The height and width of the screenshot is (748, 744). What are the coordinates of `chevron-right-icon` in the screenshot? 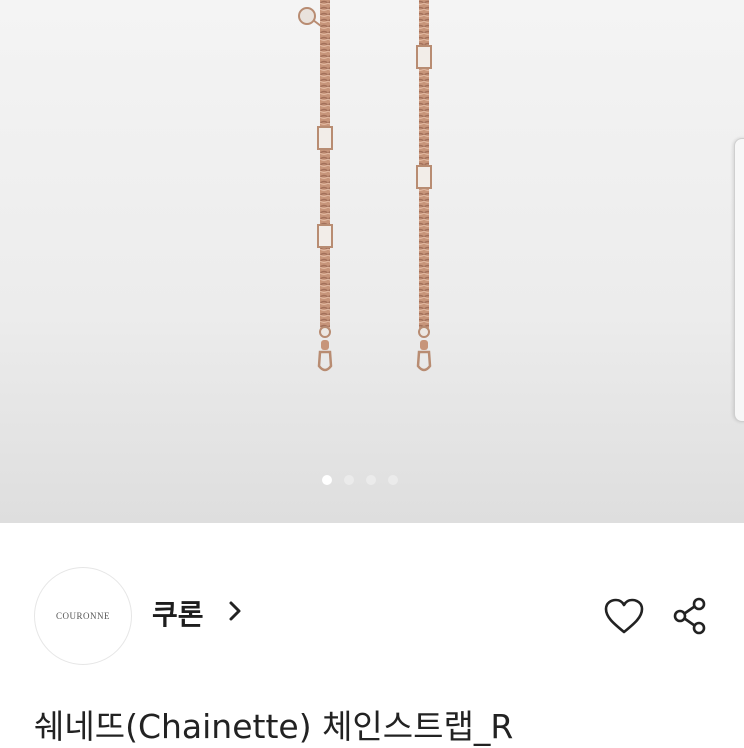 It's located at (235, 611).